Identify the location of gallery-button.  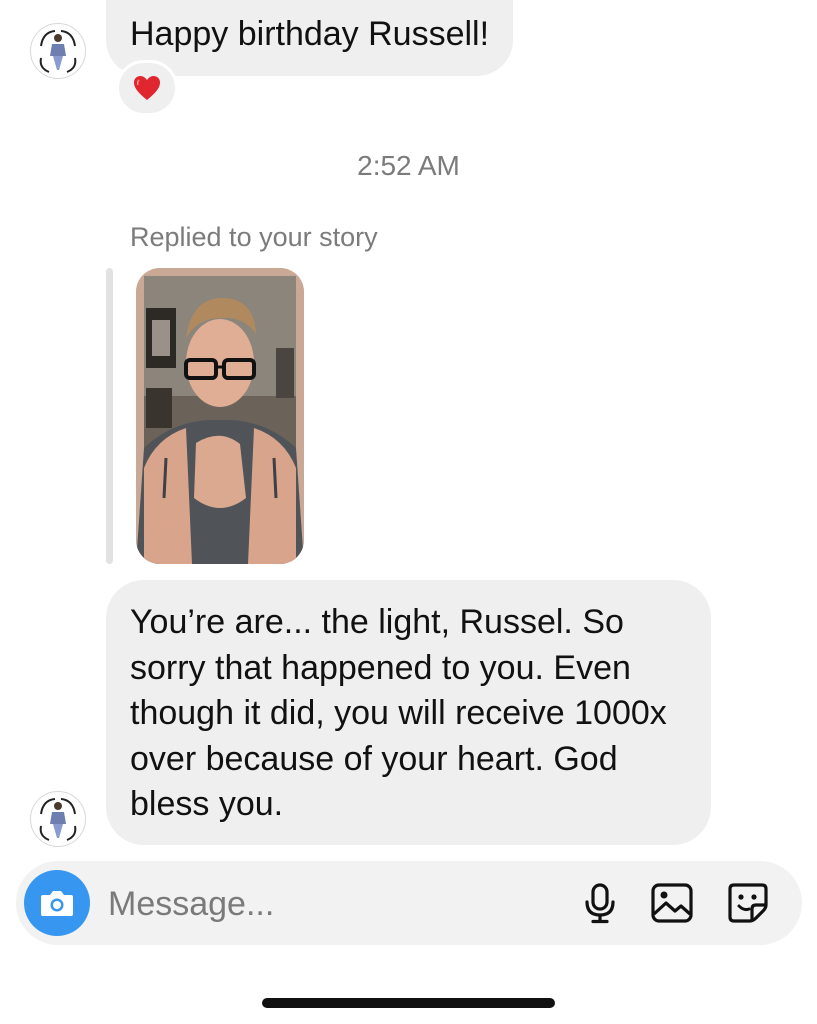
(672, 903).